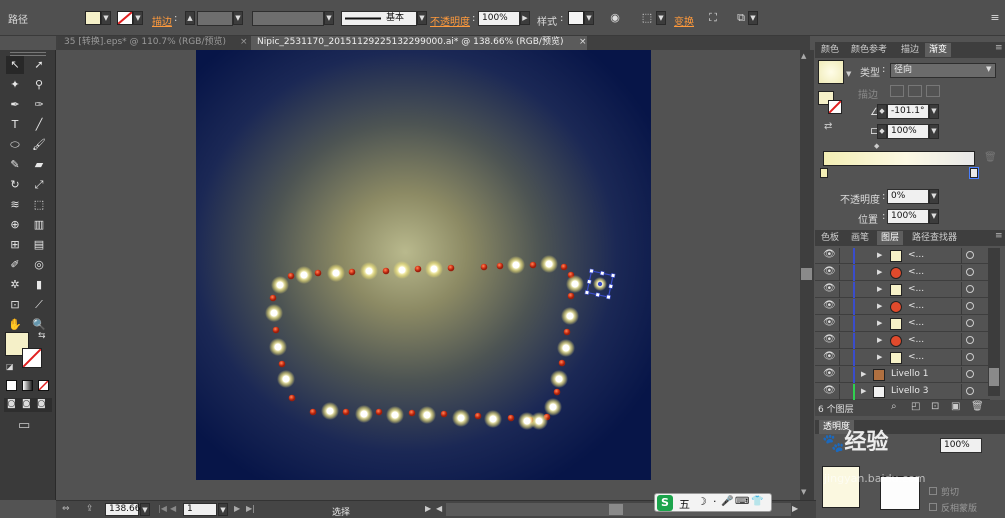 The height and width of the screenshot is (518, 1005). What do you see at coordinates (15, 225) in the screenshot?
I see `shape-builder-tool-icon: ⊕` at bounding box center [15, 225].